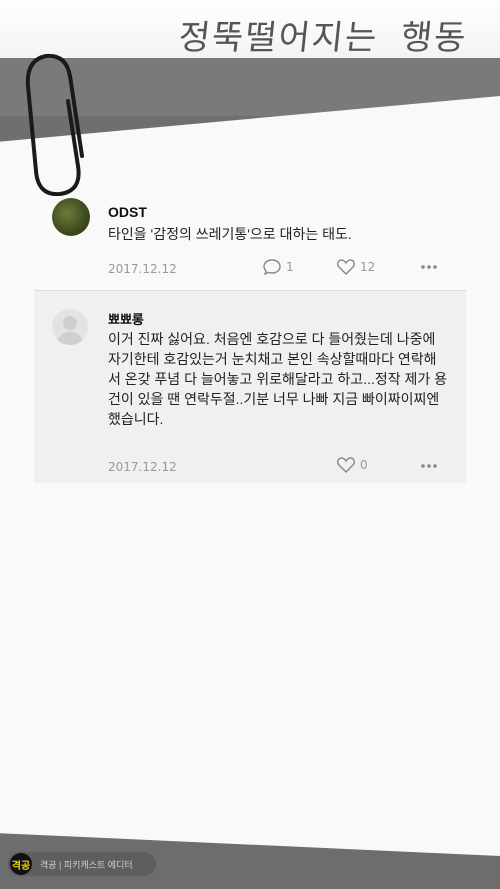 The width and height of the screenshot is (500, 889). Describe the element at coordinates (54, 124) in the screenshot. I see `paperclip-icon` at that location.